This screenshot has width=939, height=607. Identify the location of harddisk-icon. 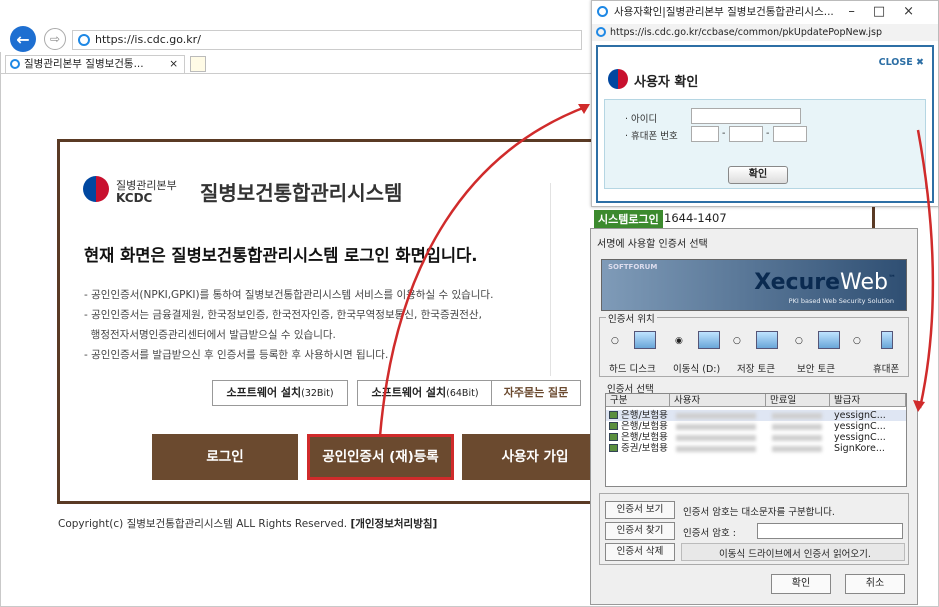
(645, 340).